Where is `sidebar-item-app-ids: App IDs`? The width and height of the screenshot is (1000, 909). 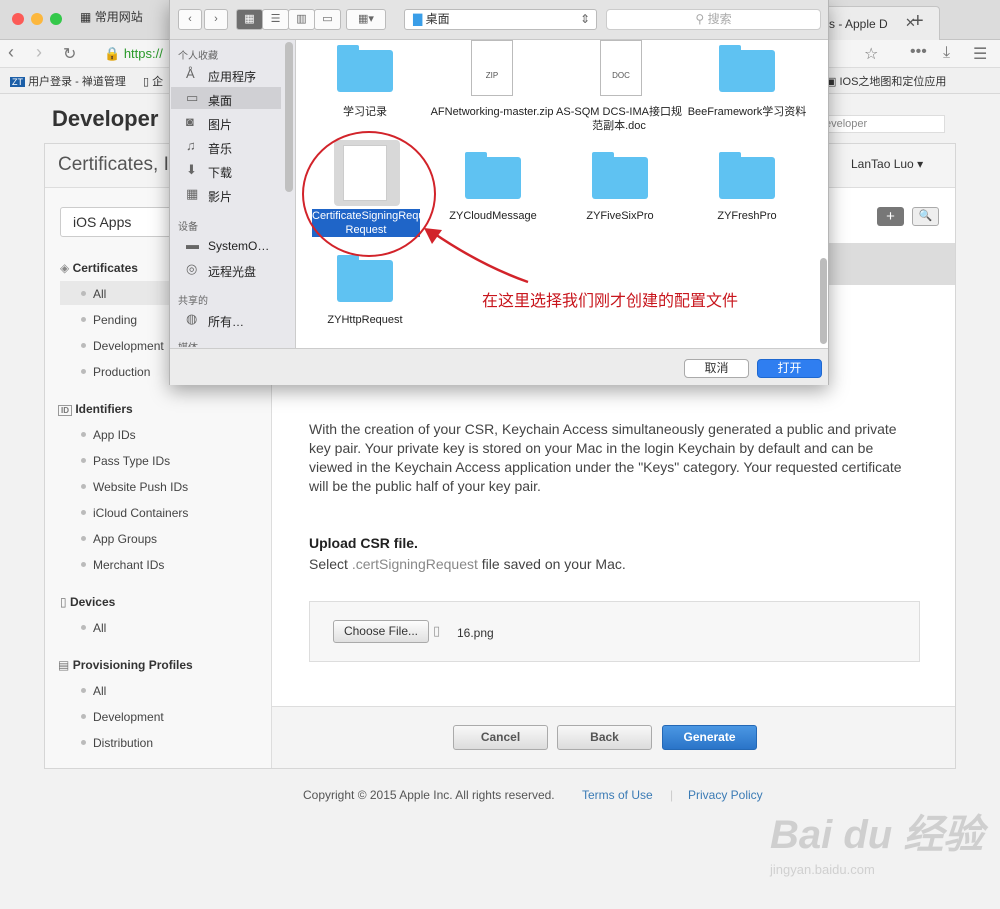 sidebar-item-app-ids: App IDs is located at coordinates (114, 435).